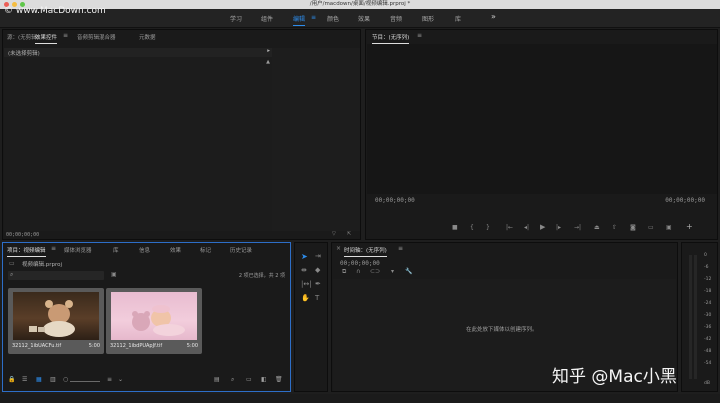 Image resolution: width=720 pixels, height=403 pixels. Describe the element at coordinates (392, 272) in the screenshot. I see `add-marker-timeline-icon: ▾` at that location.